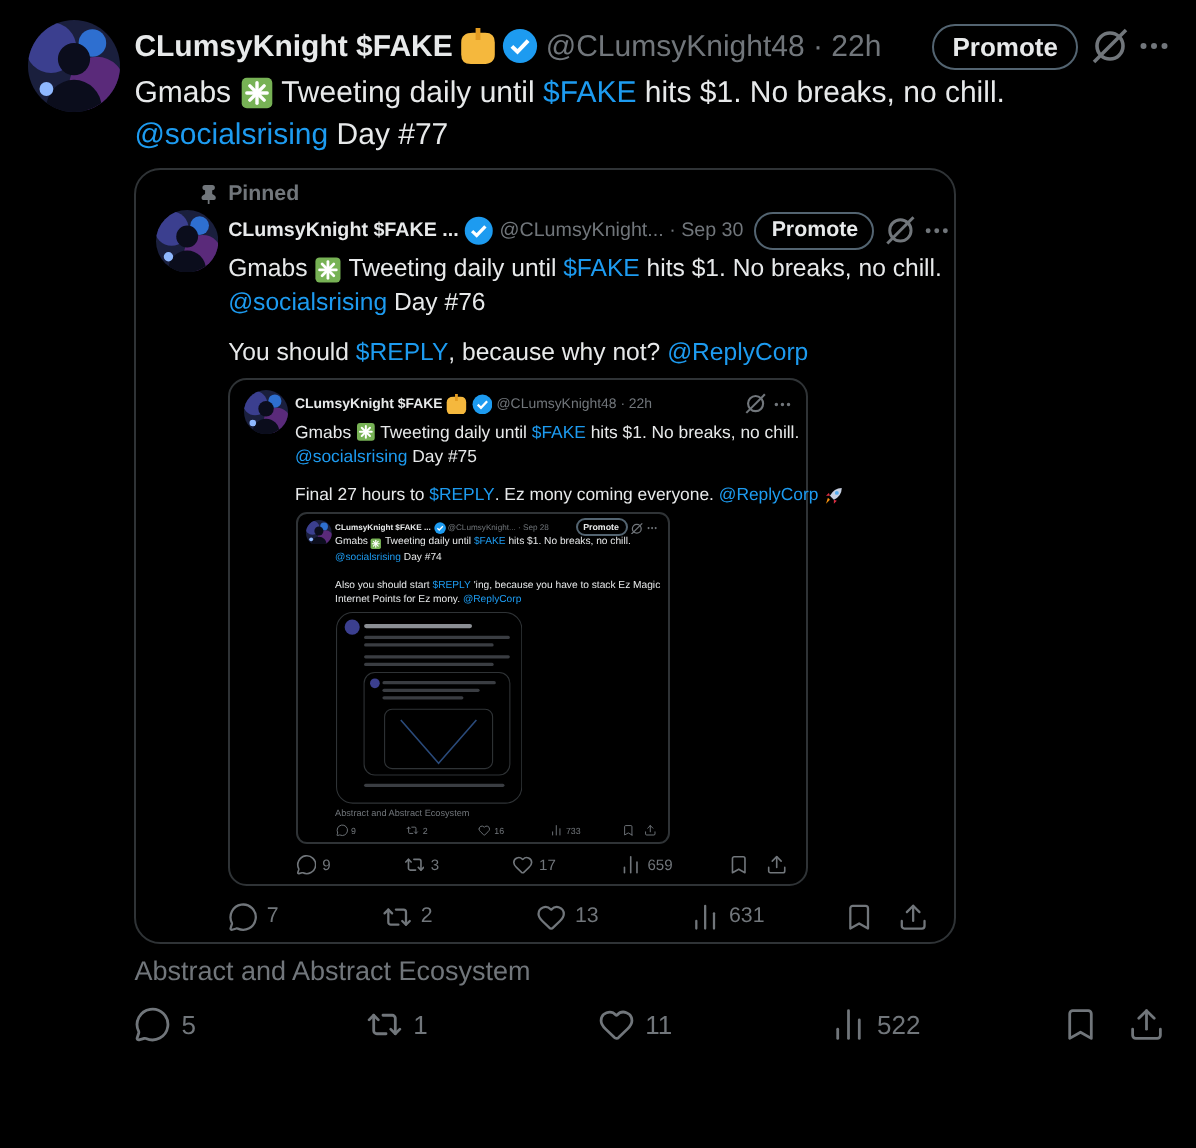  Describe the element at coordinates (407, 916) in the screenshot. I see `repost-button: 2` at that location.